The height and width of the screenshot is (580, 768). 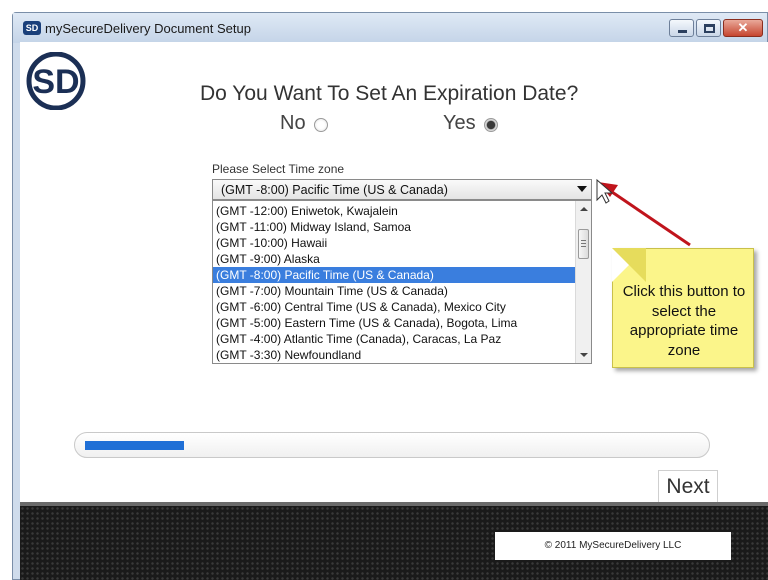 What do you see at coordinates (688, 487) in the screenshot?
I see `next-button: Next` at bounding box center [688, 487].